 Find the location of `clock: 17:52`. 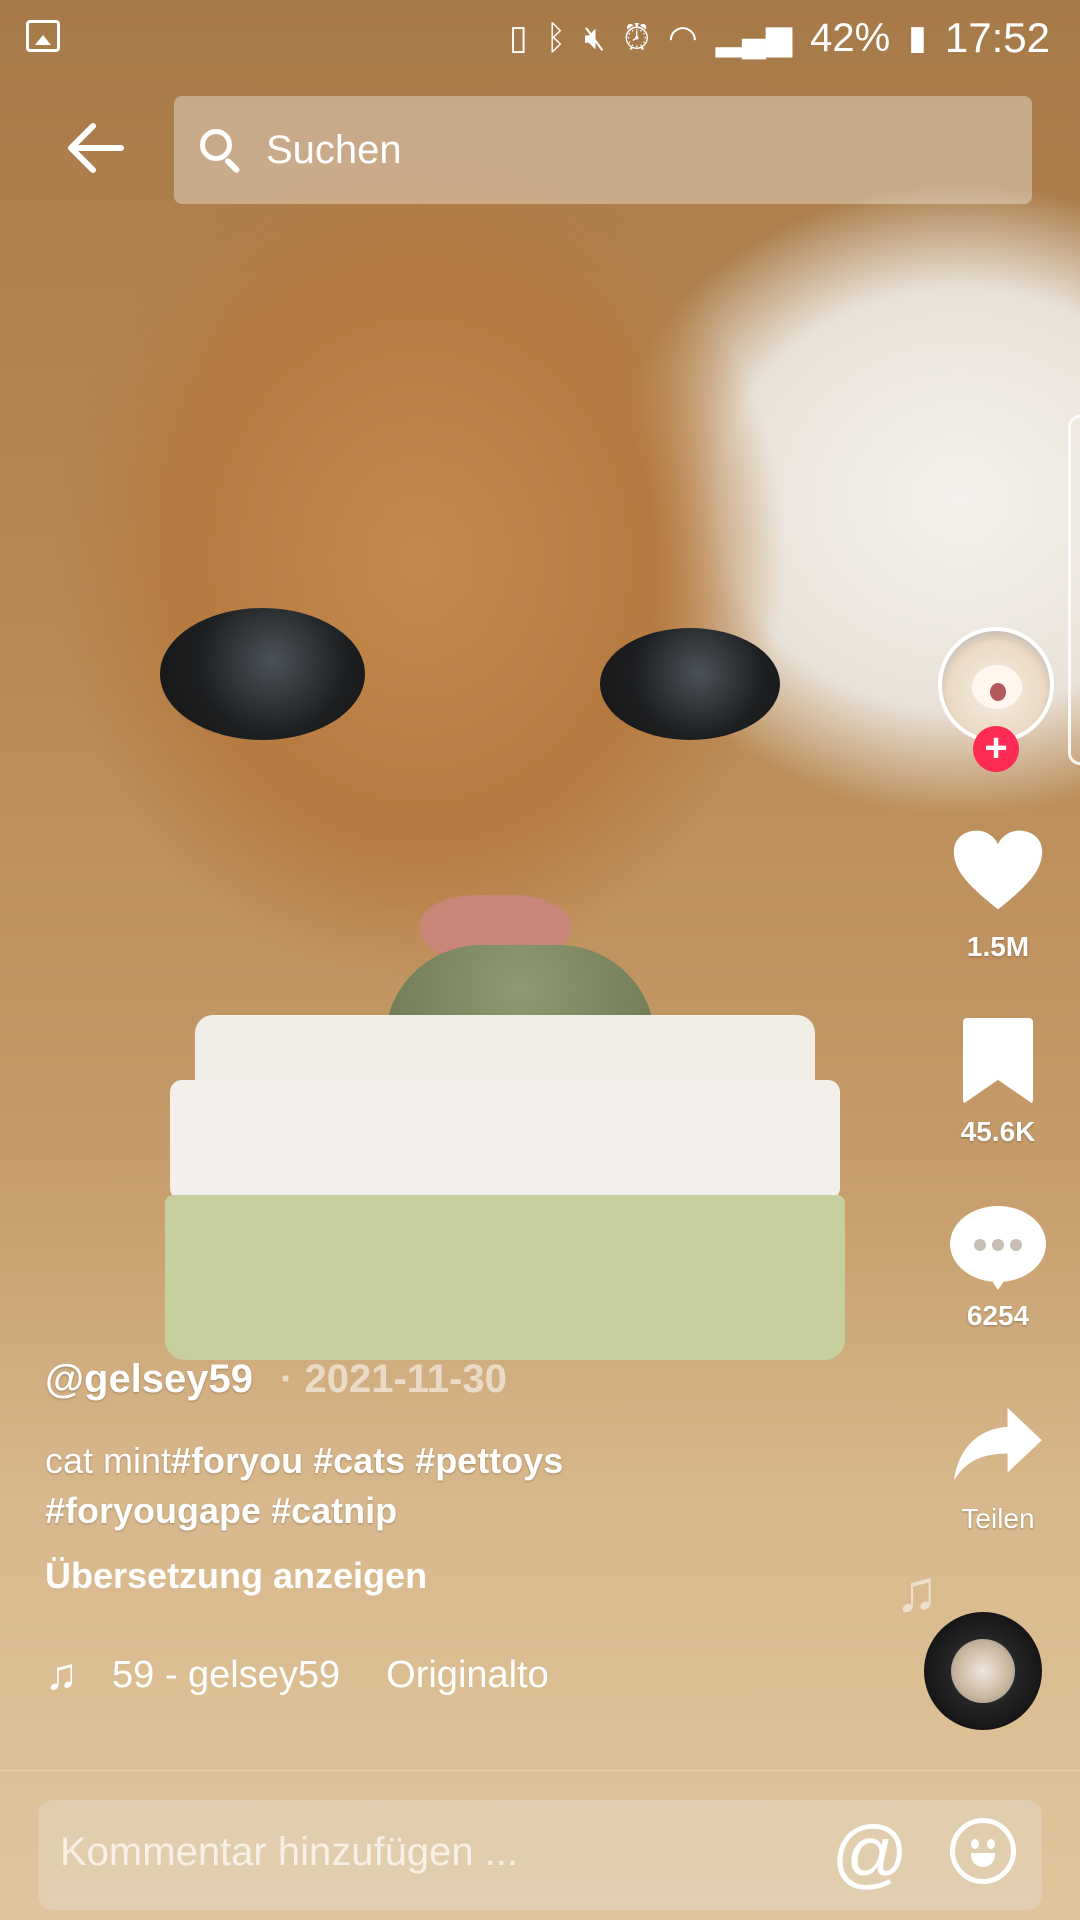

clock: 17:52 is located at coordinates (997, 37).